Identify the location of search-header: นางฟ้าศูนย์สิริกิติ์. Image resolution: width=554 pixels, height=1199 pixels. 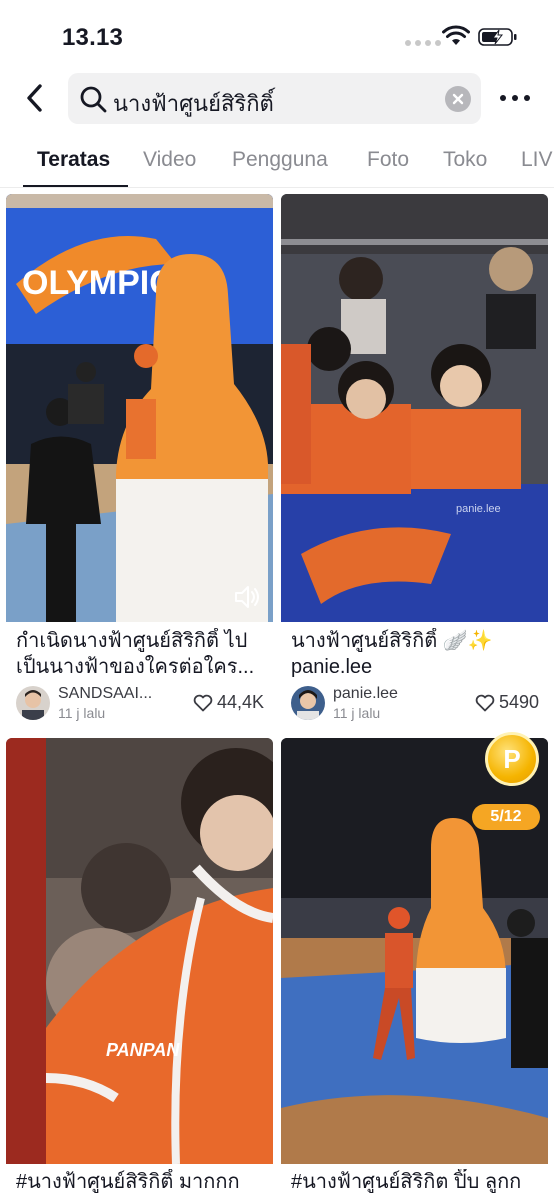
(277, 99).